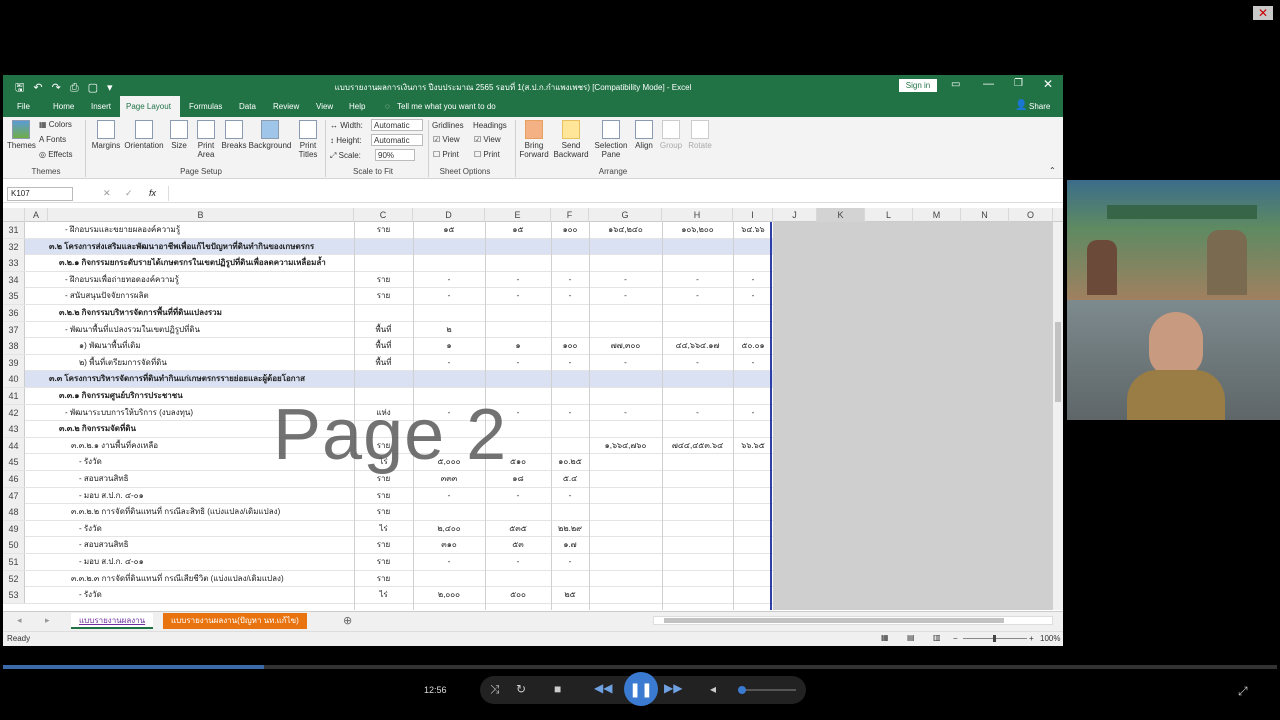 Image resolution: width=1280 pixels, height=720 pixels. What do you see at coordinates (446, 154) in the screenshot?
I see `gridlines-print-checkbox: ☐ Print` at bounding box center [446, 154].